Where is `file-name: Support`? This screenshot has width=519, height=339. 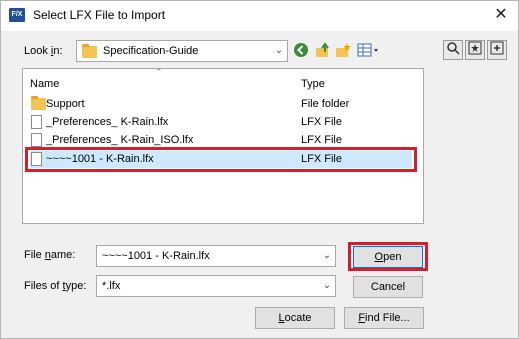 file-name: Support is located at coordinates (65, 104).